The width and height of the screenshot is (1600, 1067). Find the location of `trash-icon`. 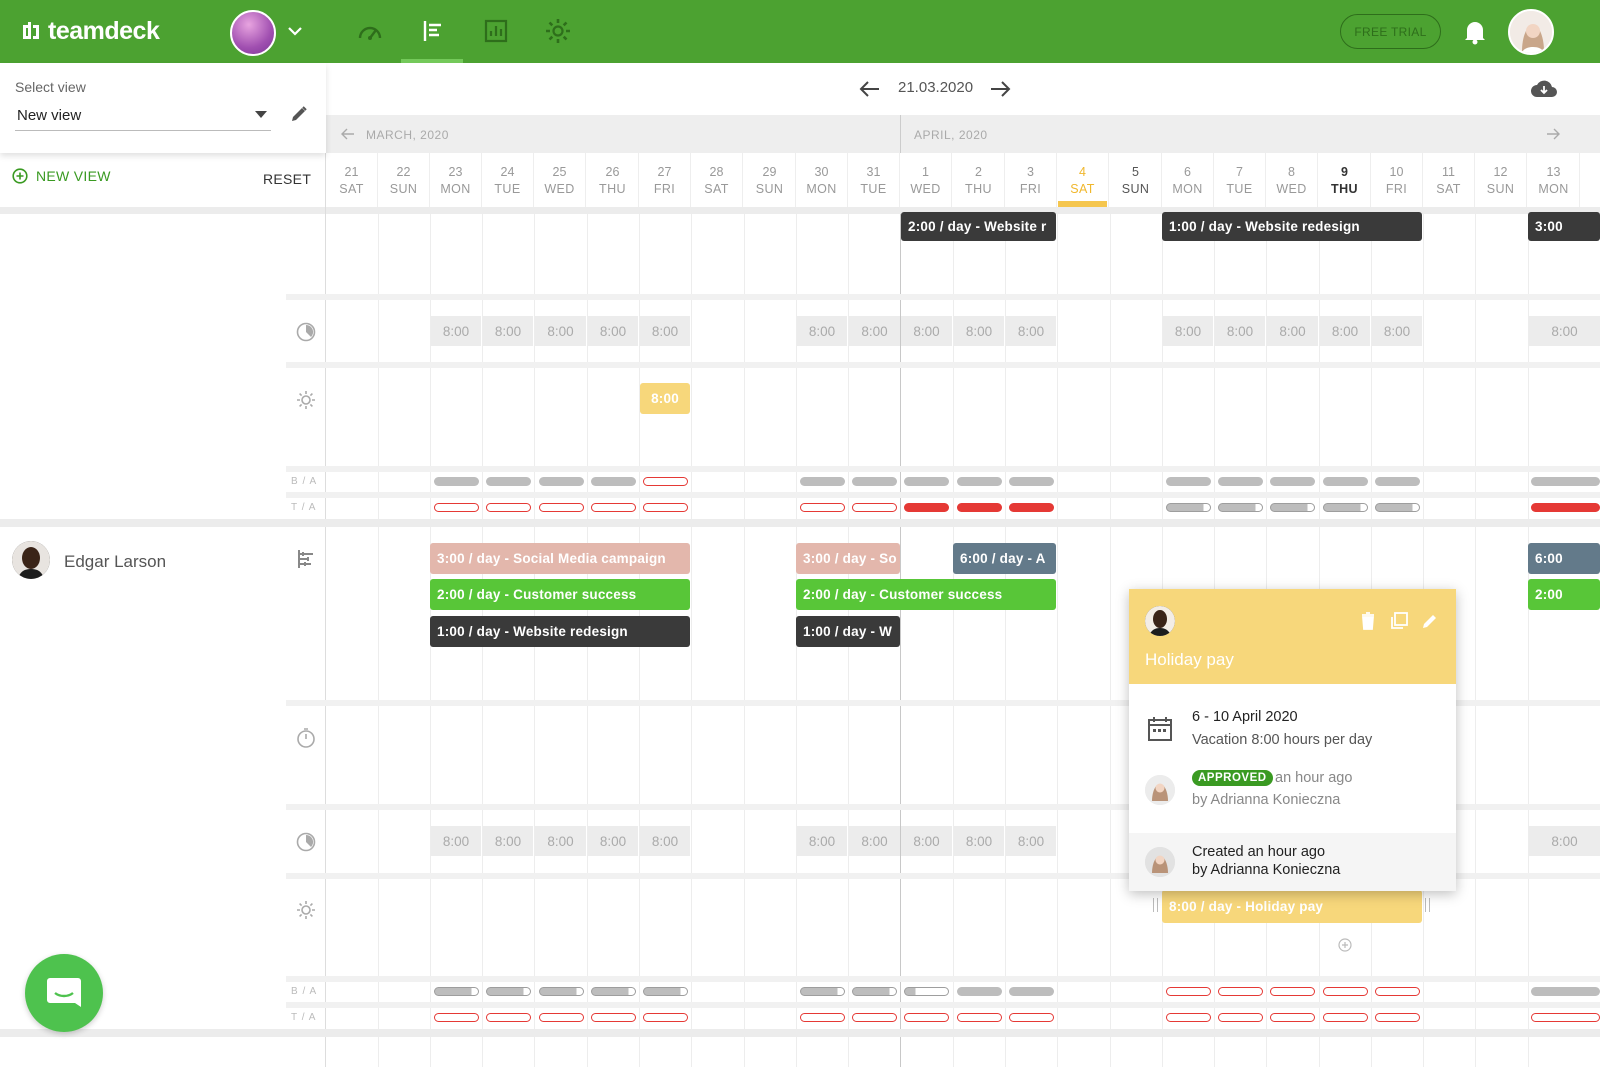

trash-icon is located at coordinates (1368, 621).